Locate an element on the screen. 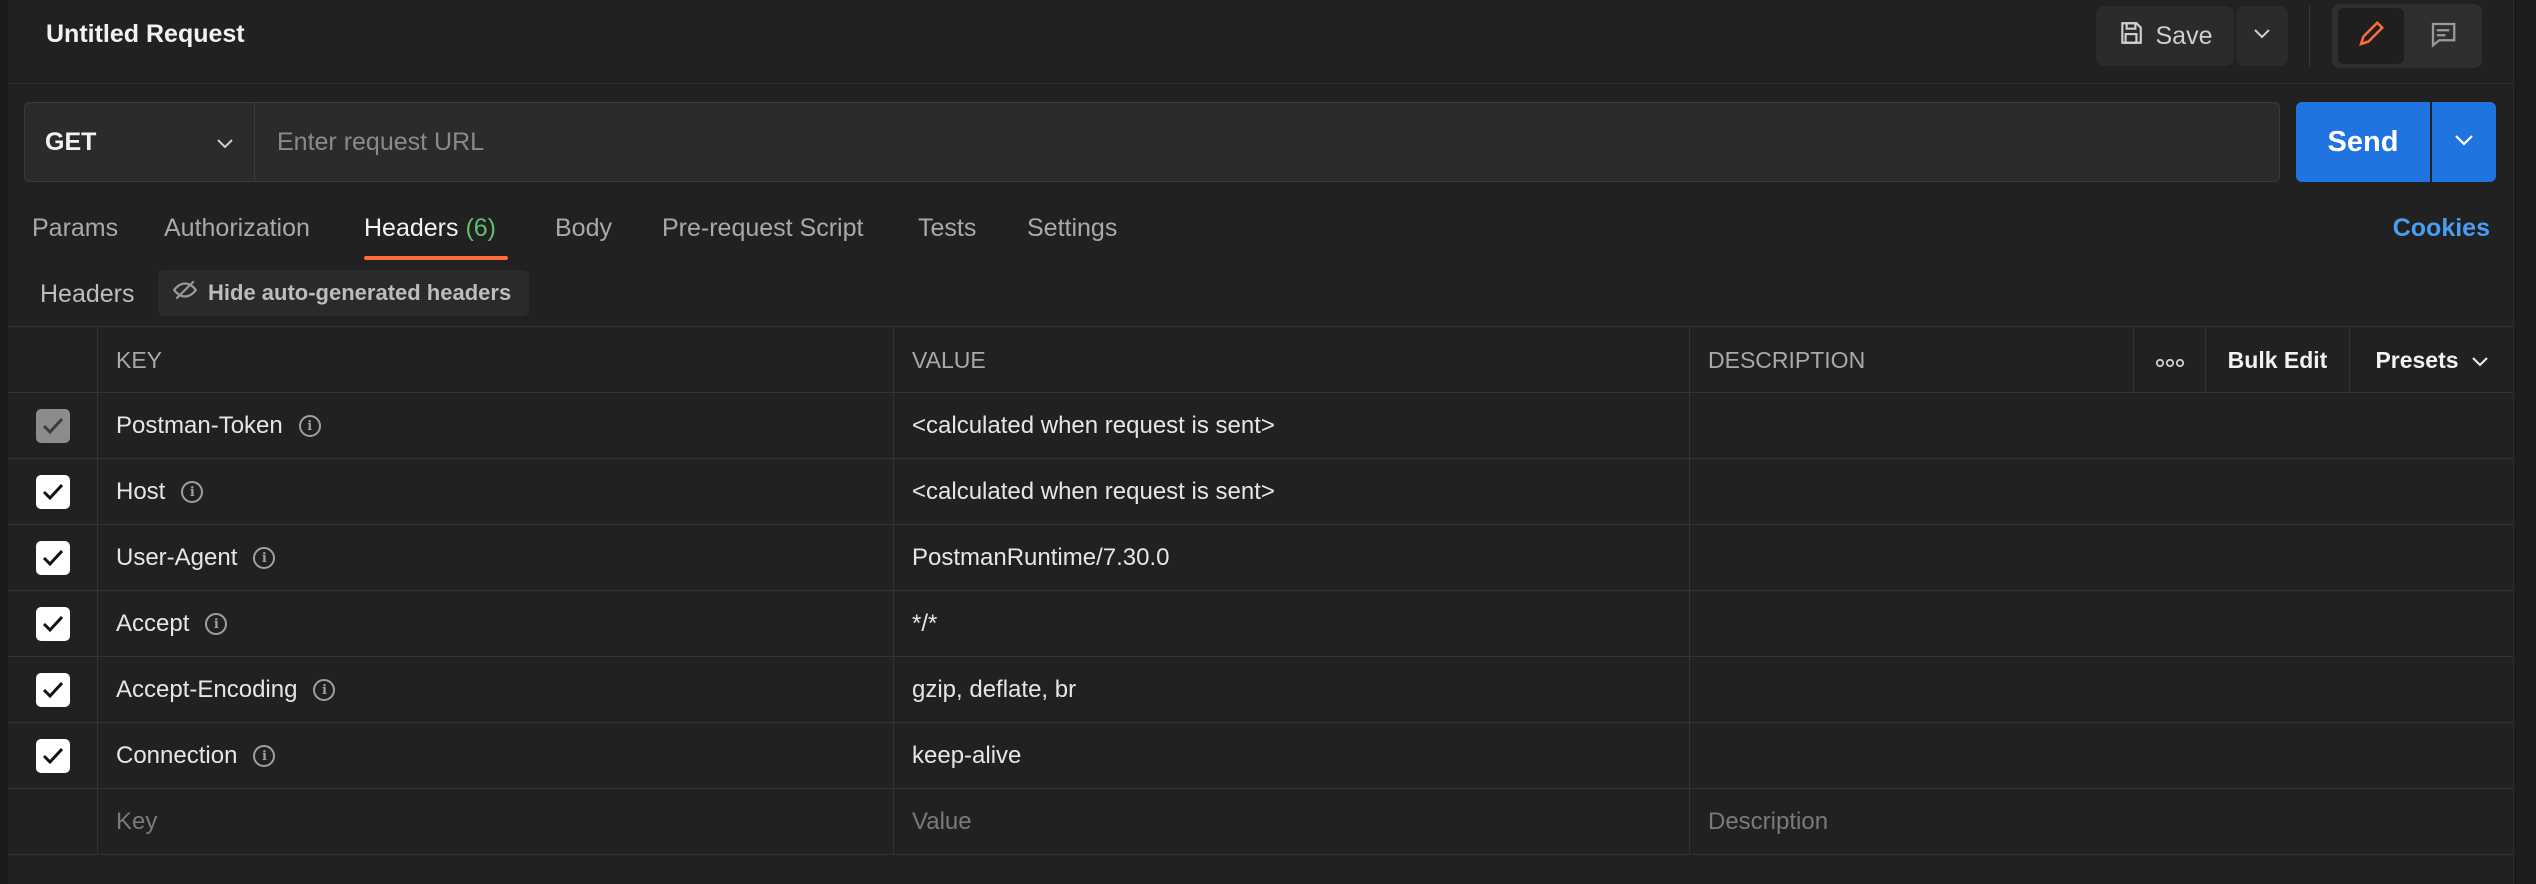 This screenshot has width=2536, height=884. active-tab-indicator is located at coordinates (436, 258).